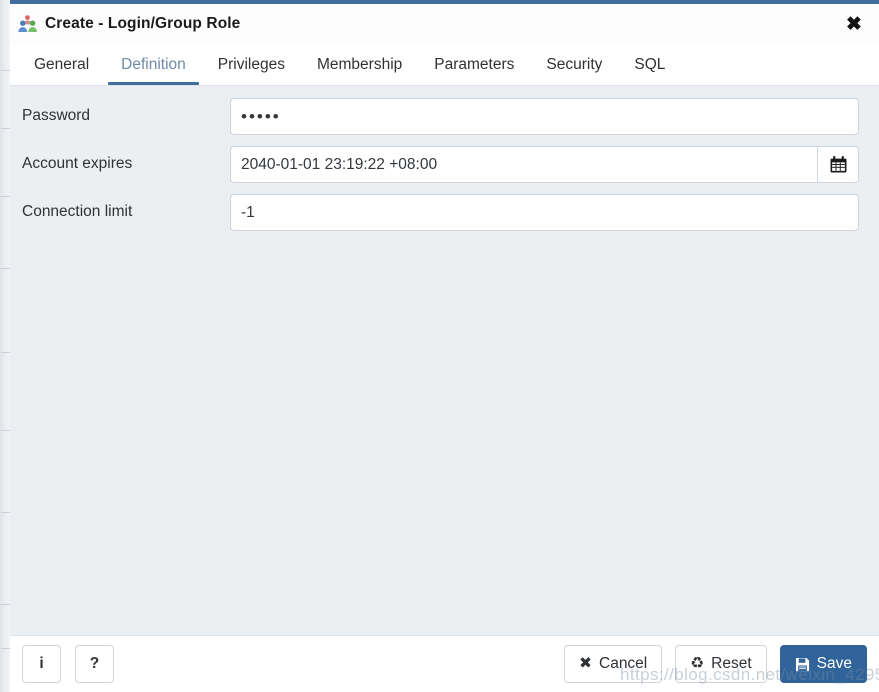 The height and width of the screenshot is (692, 879). Describe the element at coordinates (153, 64) in the screenshot. I see `tab-definition: Definition` at that location.